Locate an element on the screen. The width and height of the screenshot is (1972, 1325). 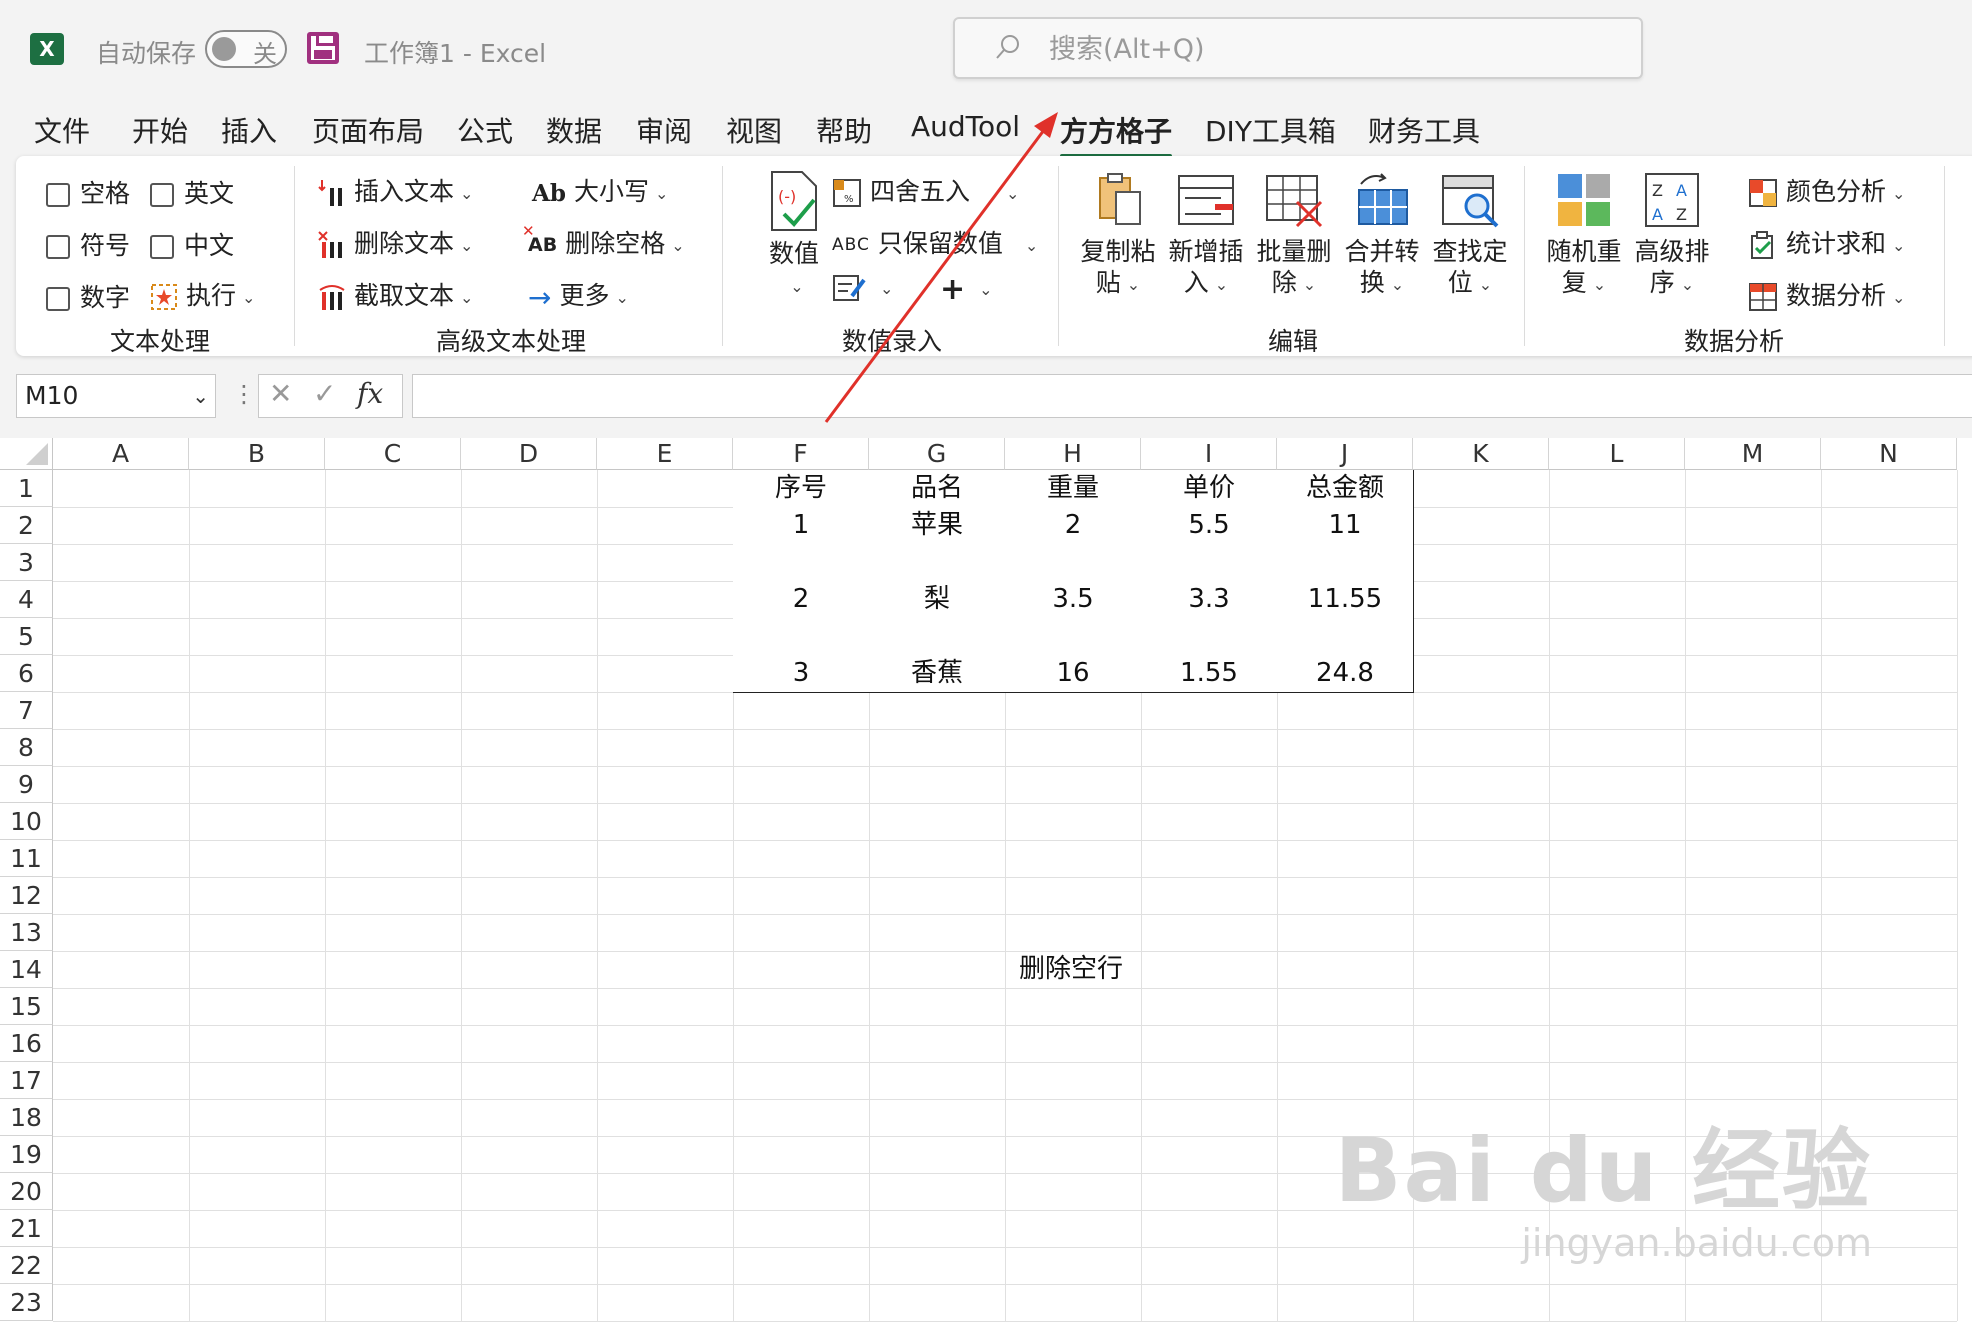
round-button: % 四舍五入 ⌄ is located at coordinates (925, 190).